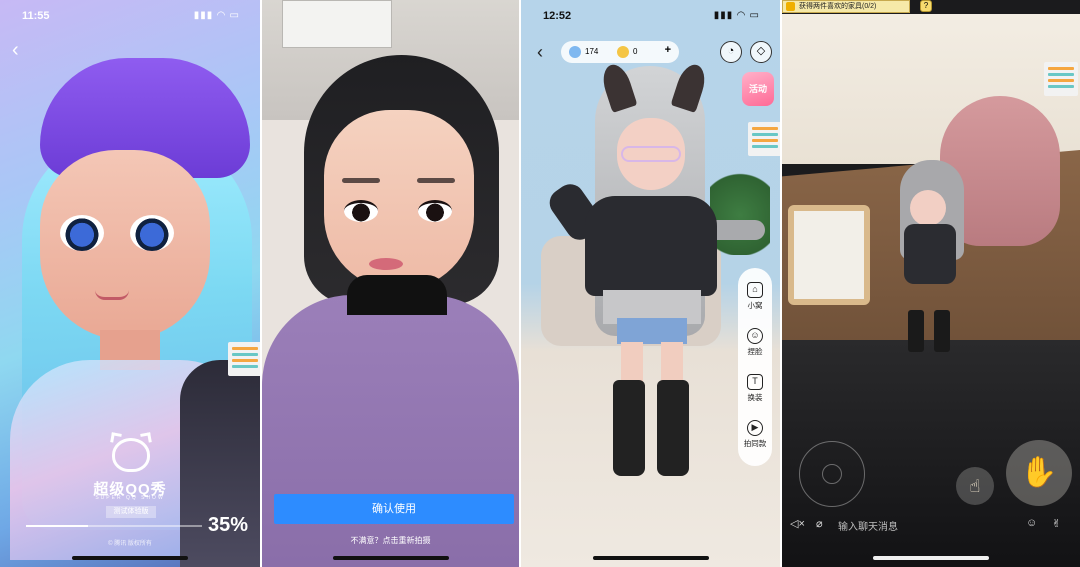  I want to click on menu-item-outfit: T 换装, so click(755, 388).